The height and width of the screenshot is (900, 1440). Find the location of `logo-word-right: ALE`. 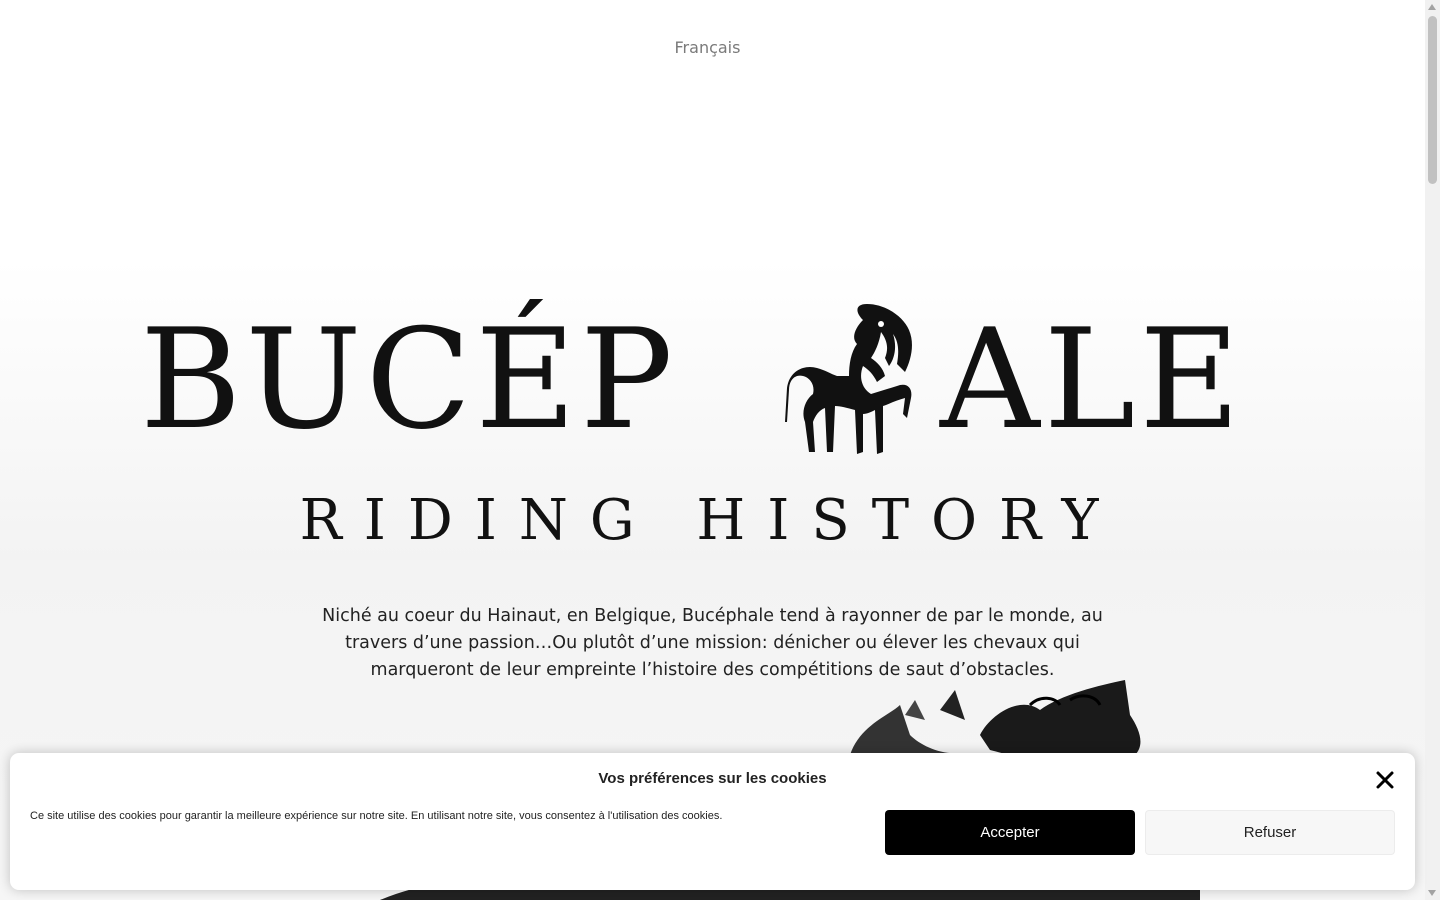

logo-word-right: ALE is located at coordinates (1092, 379).